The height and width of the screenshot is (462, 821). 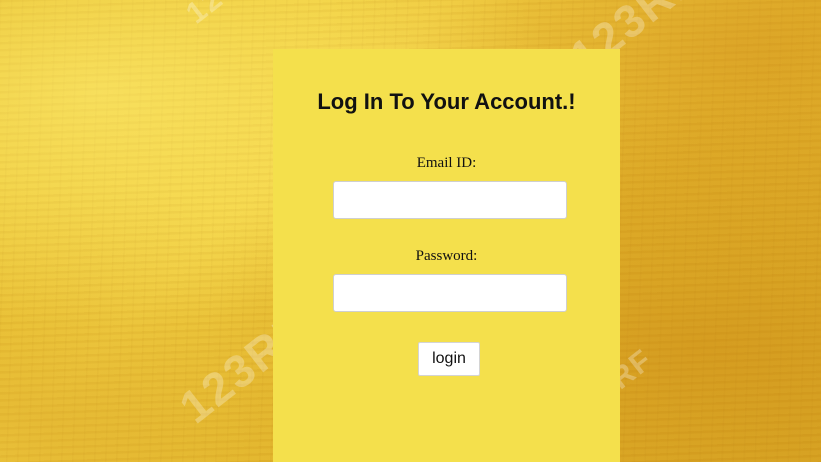 I want to click on login-button: login, so click(x=449, y=359).